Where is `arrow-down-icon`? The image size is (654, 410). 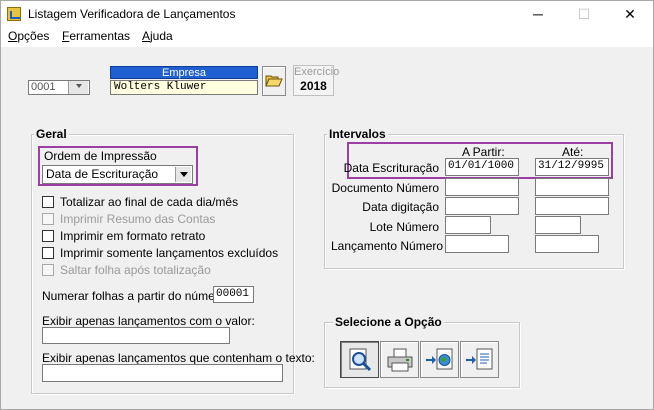
arrow-down-icon is located at coordinates (78, 86).